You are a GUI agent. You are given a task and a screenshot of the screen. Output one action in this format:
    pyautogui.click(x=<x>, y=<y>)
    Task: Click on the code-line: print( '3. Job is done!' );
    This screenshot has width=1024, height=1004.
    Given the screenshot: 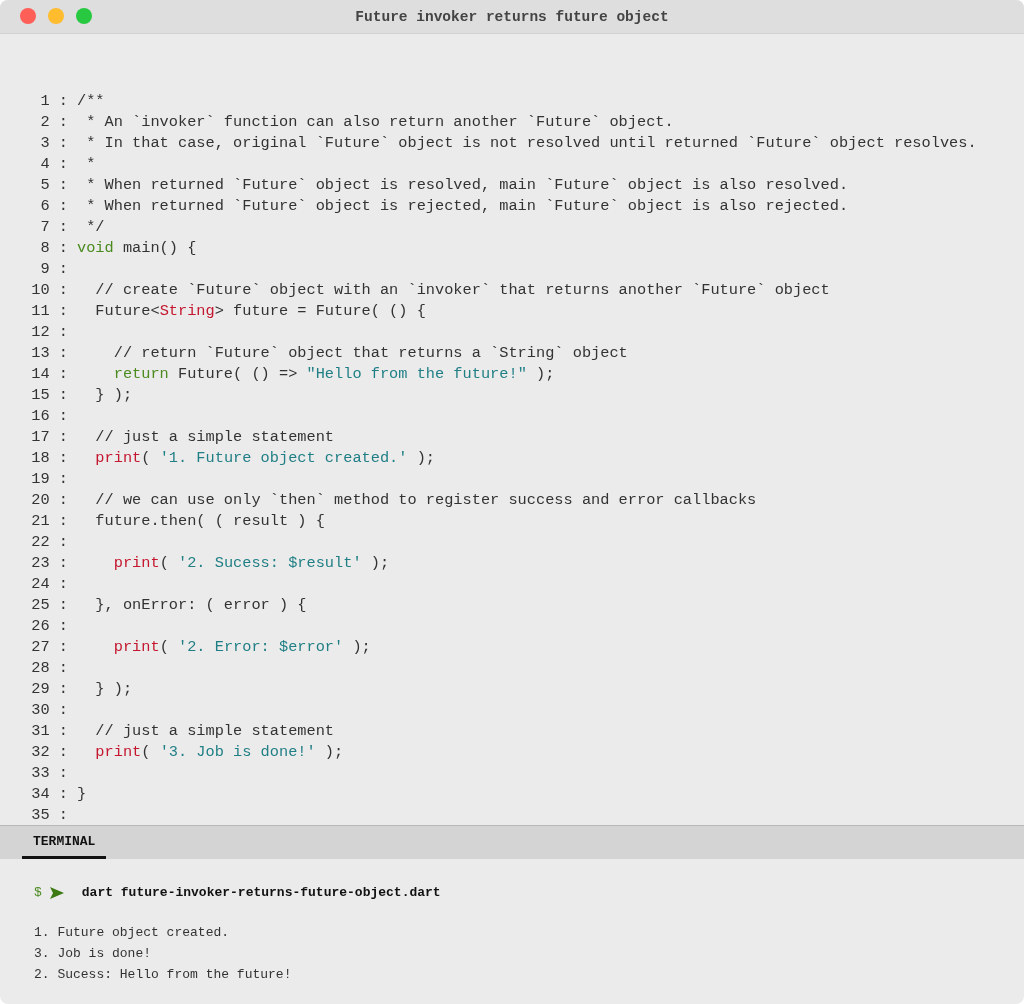 What is the action you would take?
    pyautogui.click(x=219, y=751)
    